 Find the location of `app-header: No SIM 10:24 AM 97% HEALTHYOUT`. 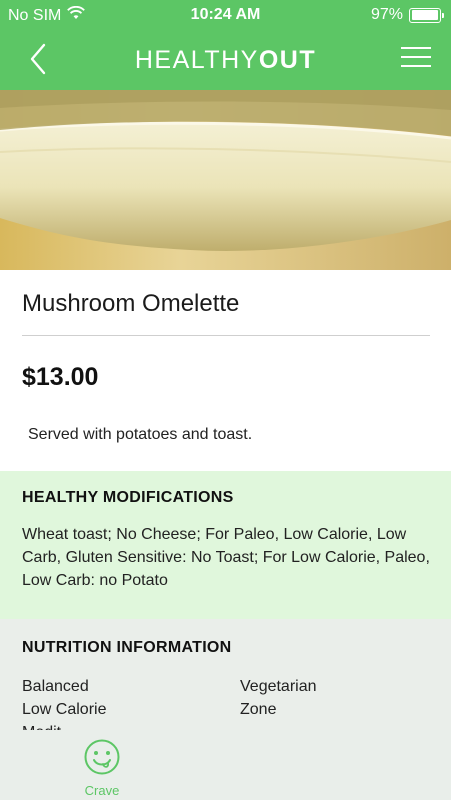

app-header: No SIM 10:24 AM 97% HEALTHYOUT is located at coordinates (225, 45).